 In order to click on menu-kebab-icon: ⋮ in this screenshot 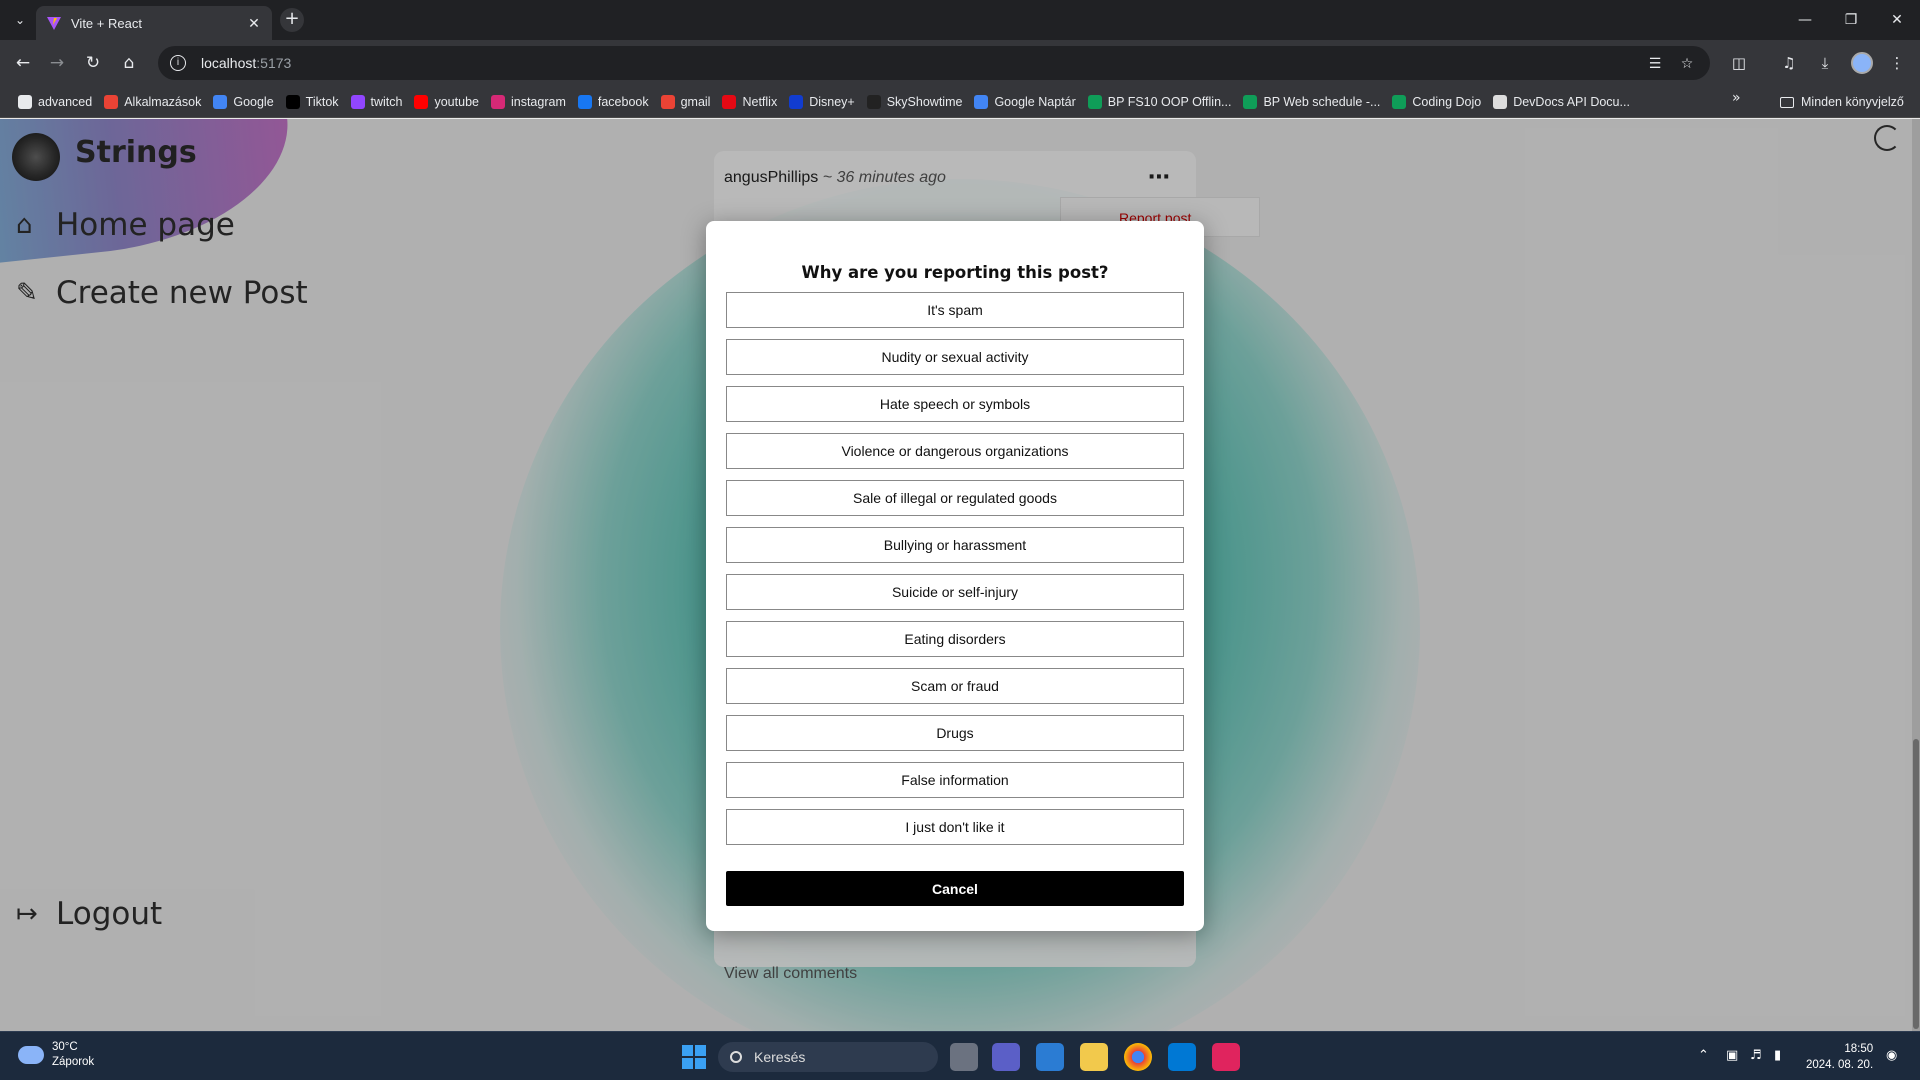, I will do `click(1897, 63)`.